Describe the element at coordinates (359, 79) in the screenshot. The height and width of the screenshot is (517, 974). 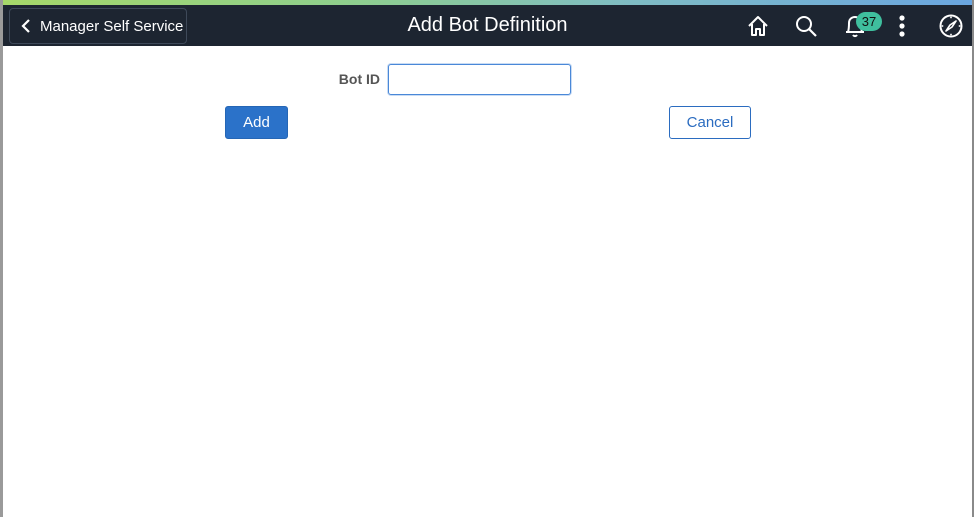
I see `bot-id-label: Bot ID` at that location.